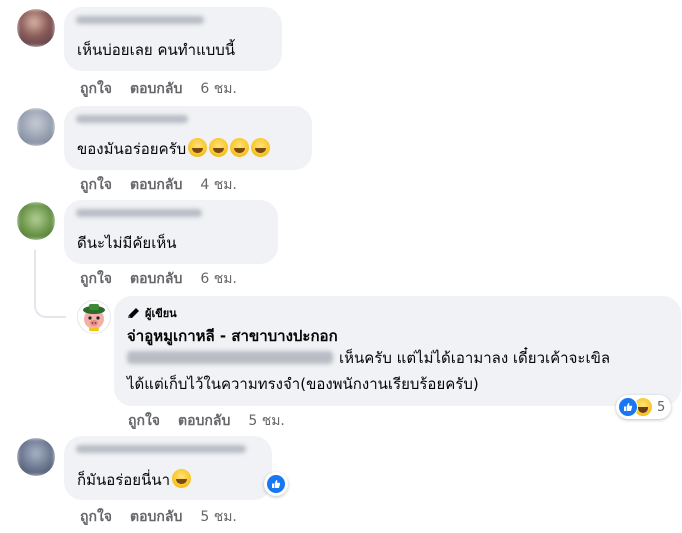 This screenshot has height=533, width=682. I want to click on comment-text-body: ของมันอร่อยครับ, so click(132, 149).